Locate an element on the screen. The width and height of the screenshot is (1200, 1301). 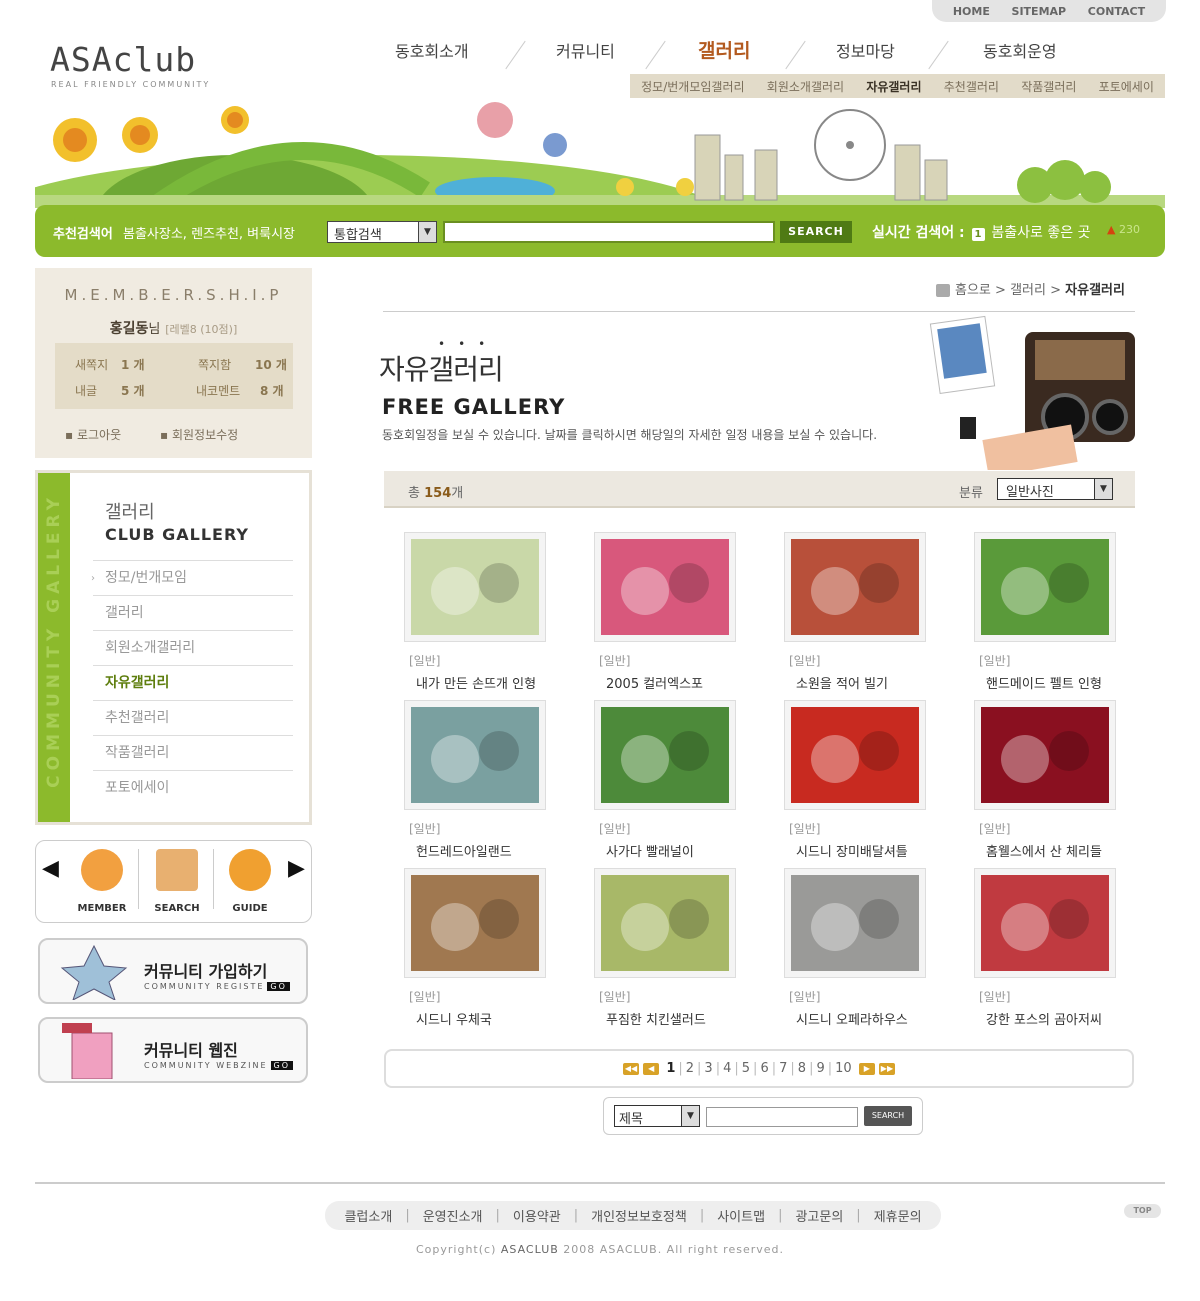
edit-profile-link: ▪ 회원정보수정 is located at coordinates (199, 434).